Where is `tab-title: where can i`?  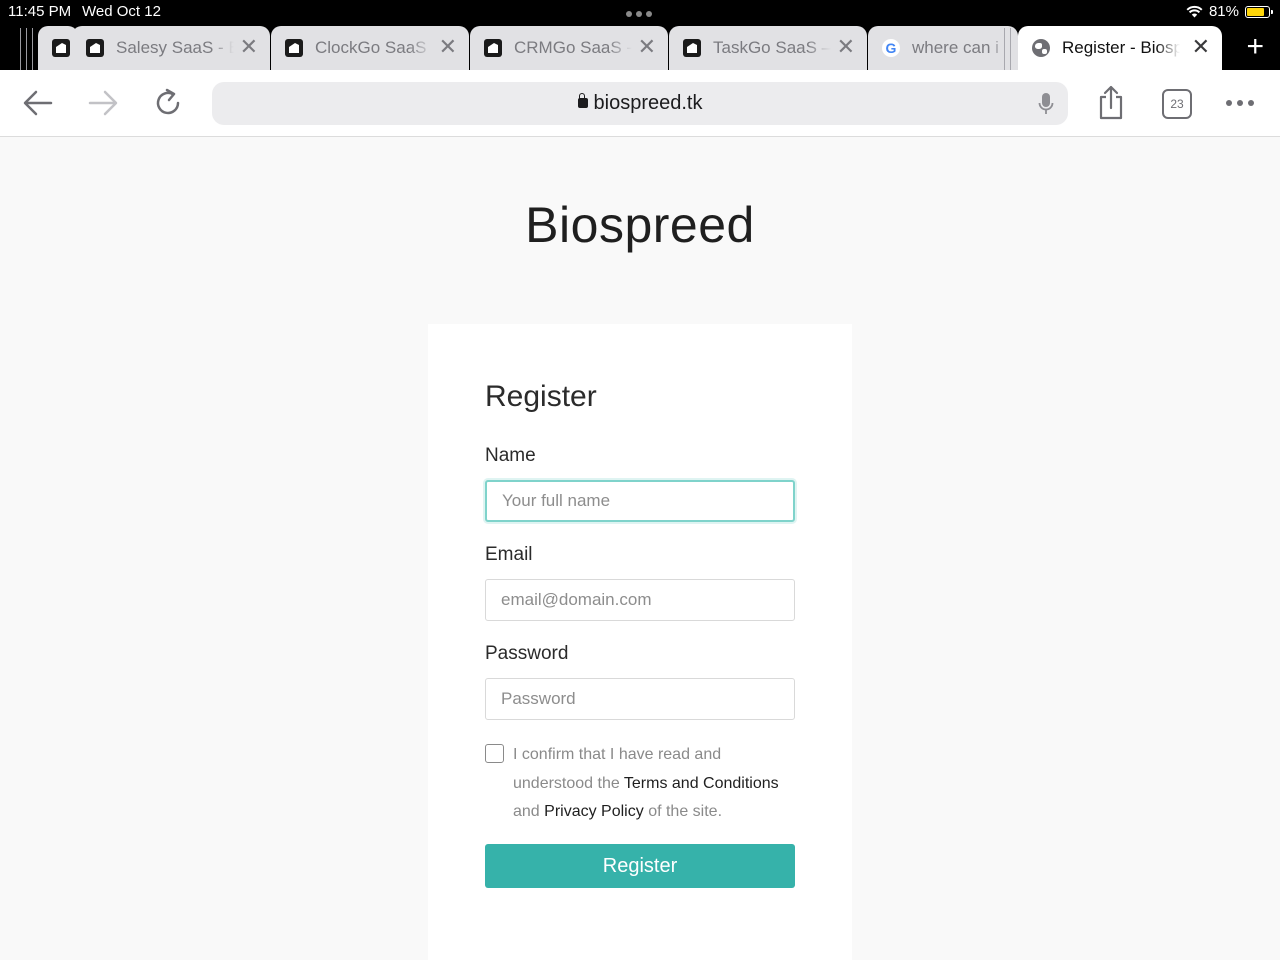
tab-title: where can i is located at coordinates (955, 47).